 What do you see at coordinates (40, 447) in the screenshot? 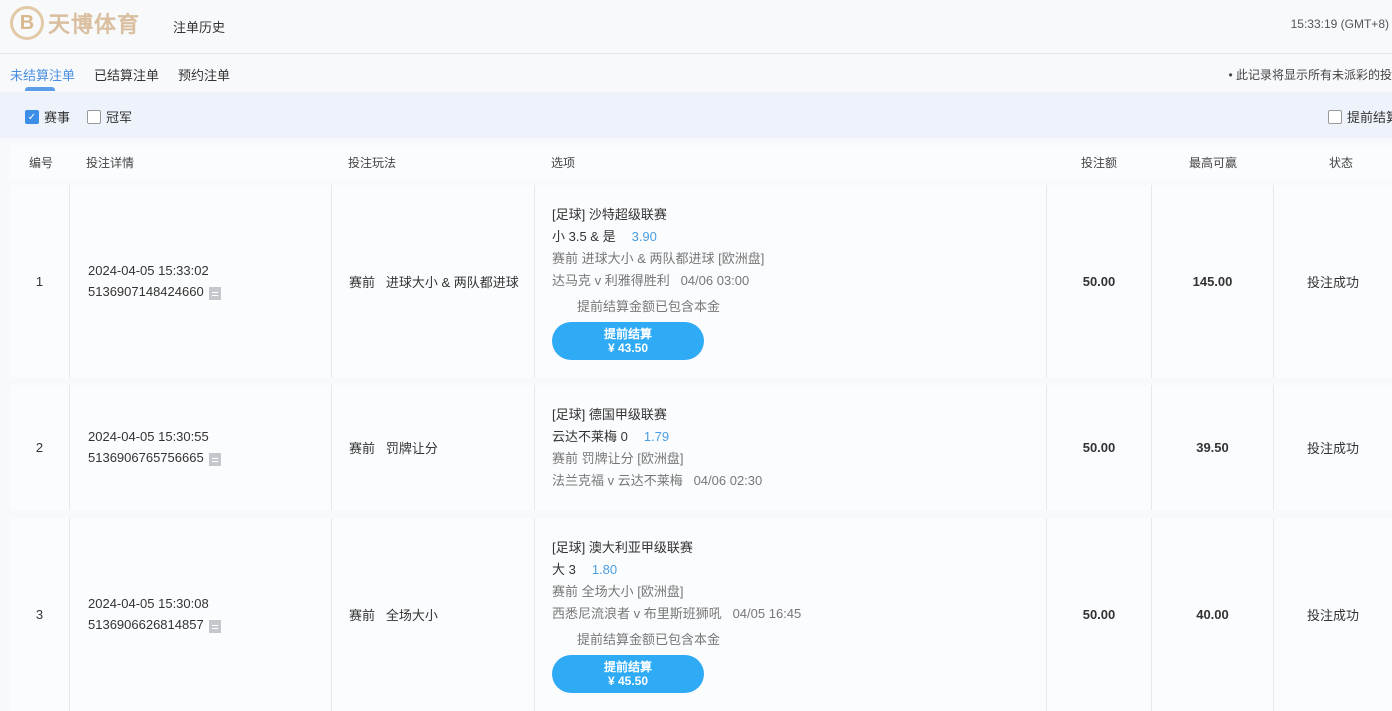
I see `row-number: 2` at bounding box center [40, 447].